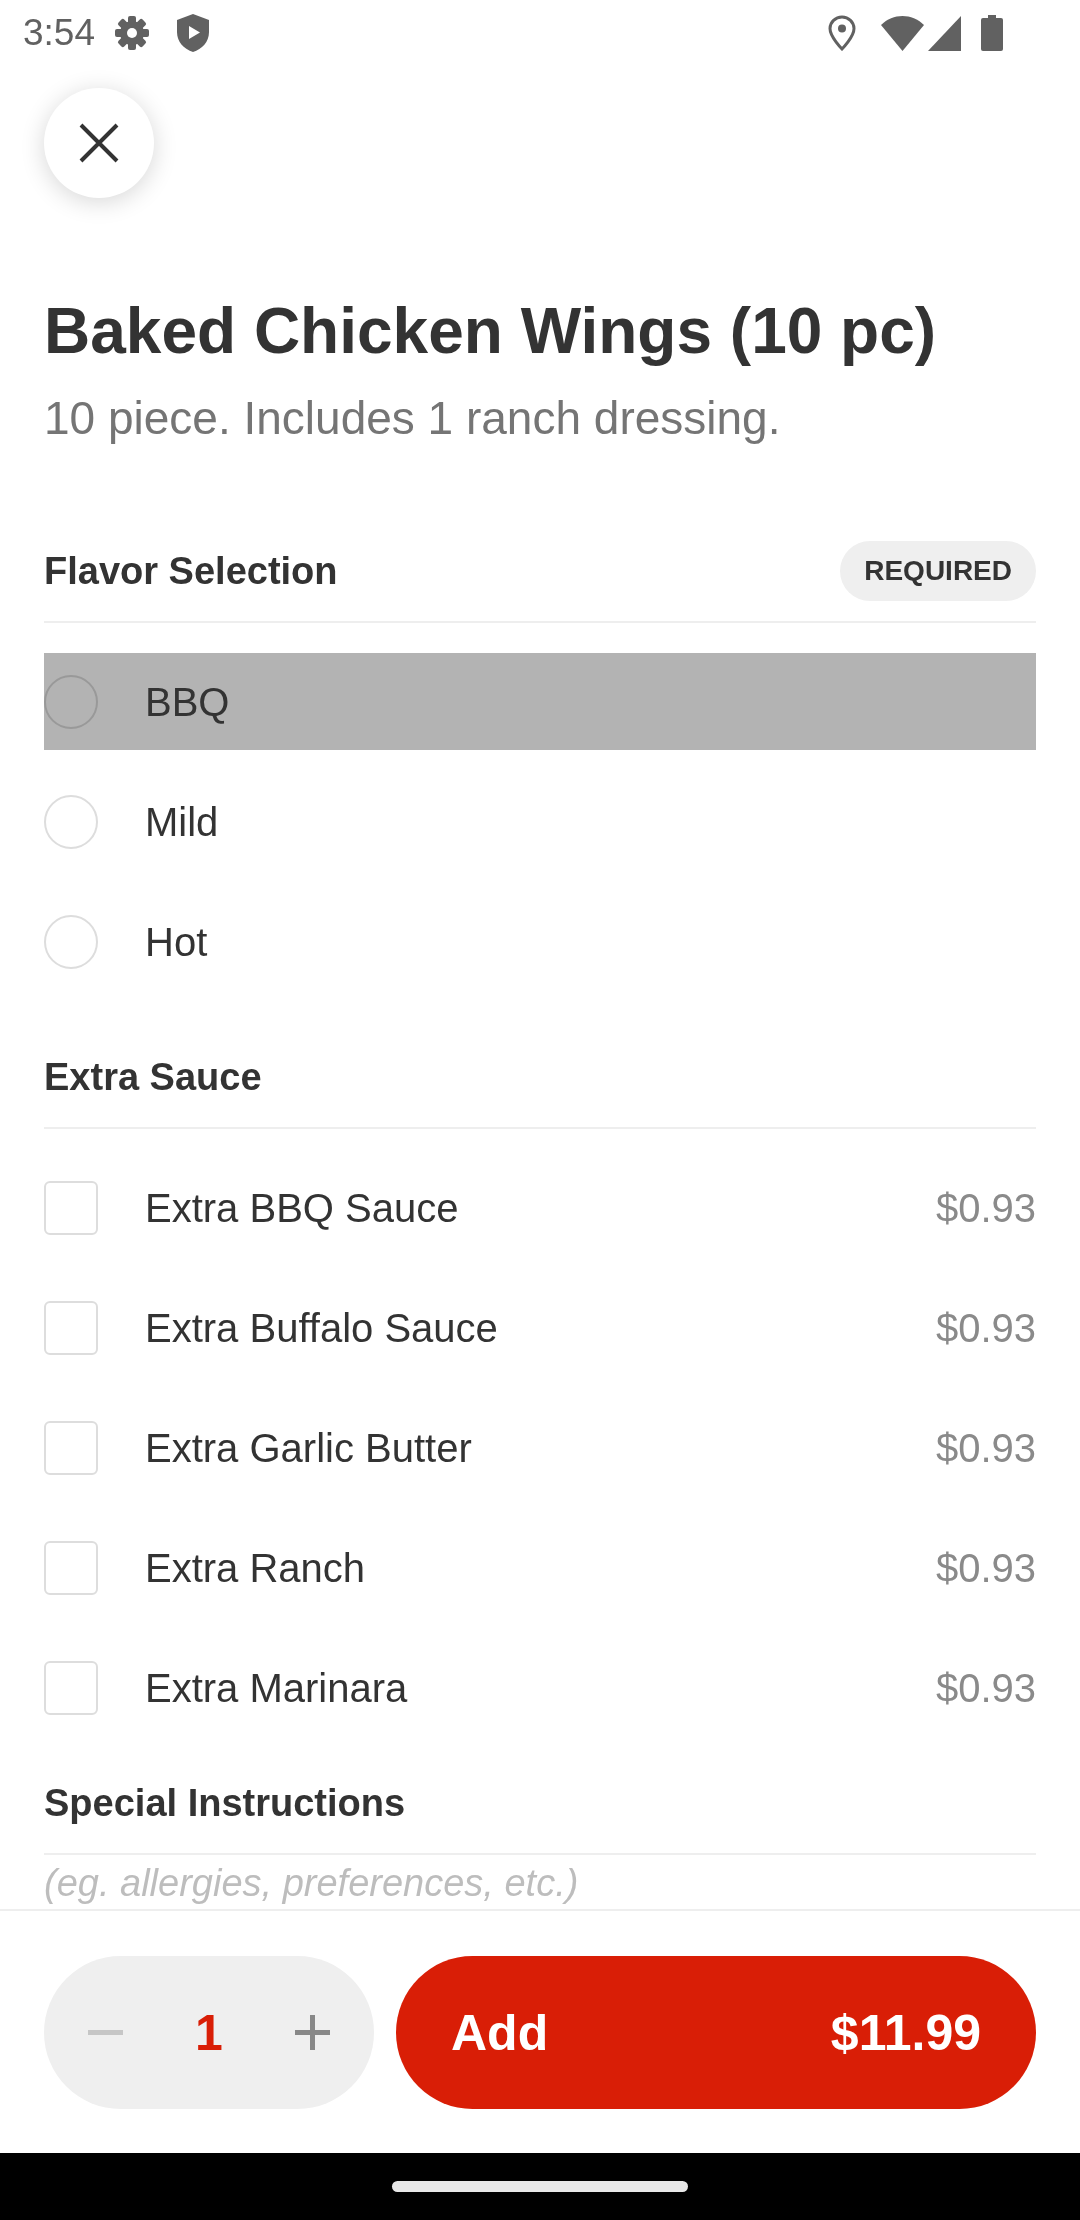 This screenshot has width=1080, height=2220. I want to click on required-badge: REQUIRED, so click(938, 571).